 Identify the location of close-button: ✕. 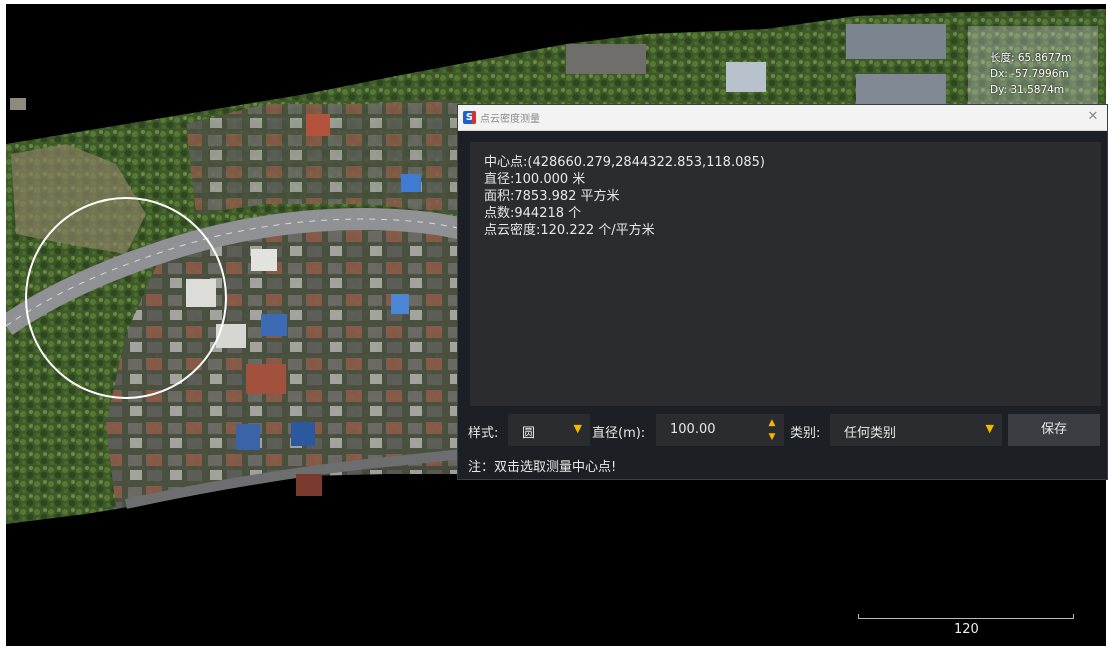
(1093, 117).